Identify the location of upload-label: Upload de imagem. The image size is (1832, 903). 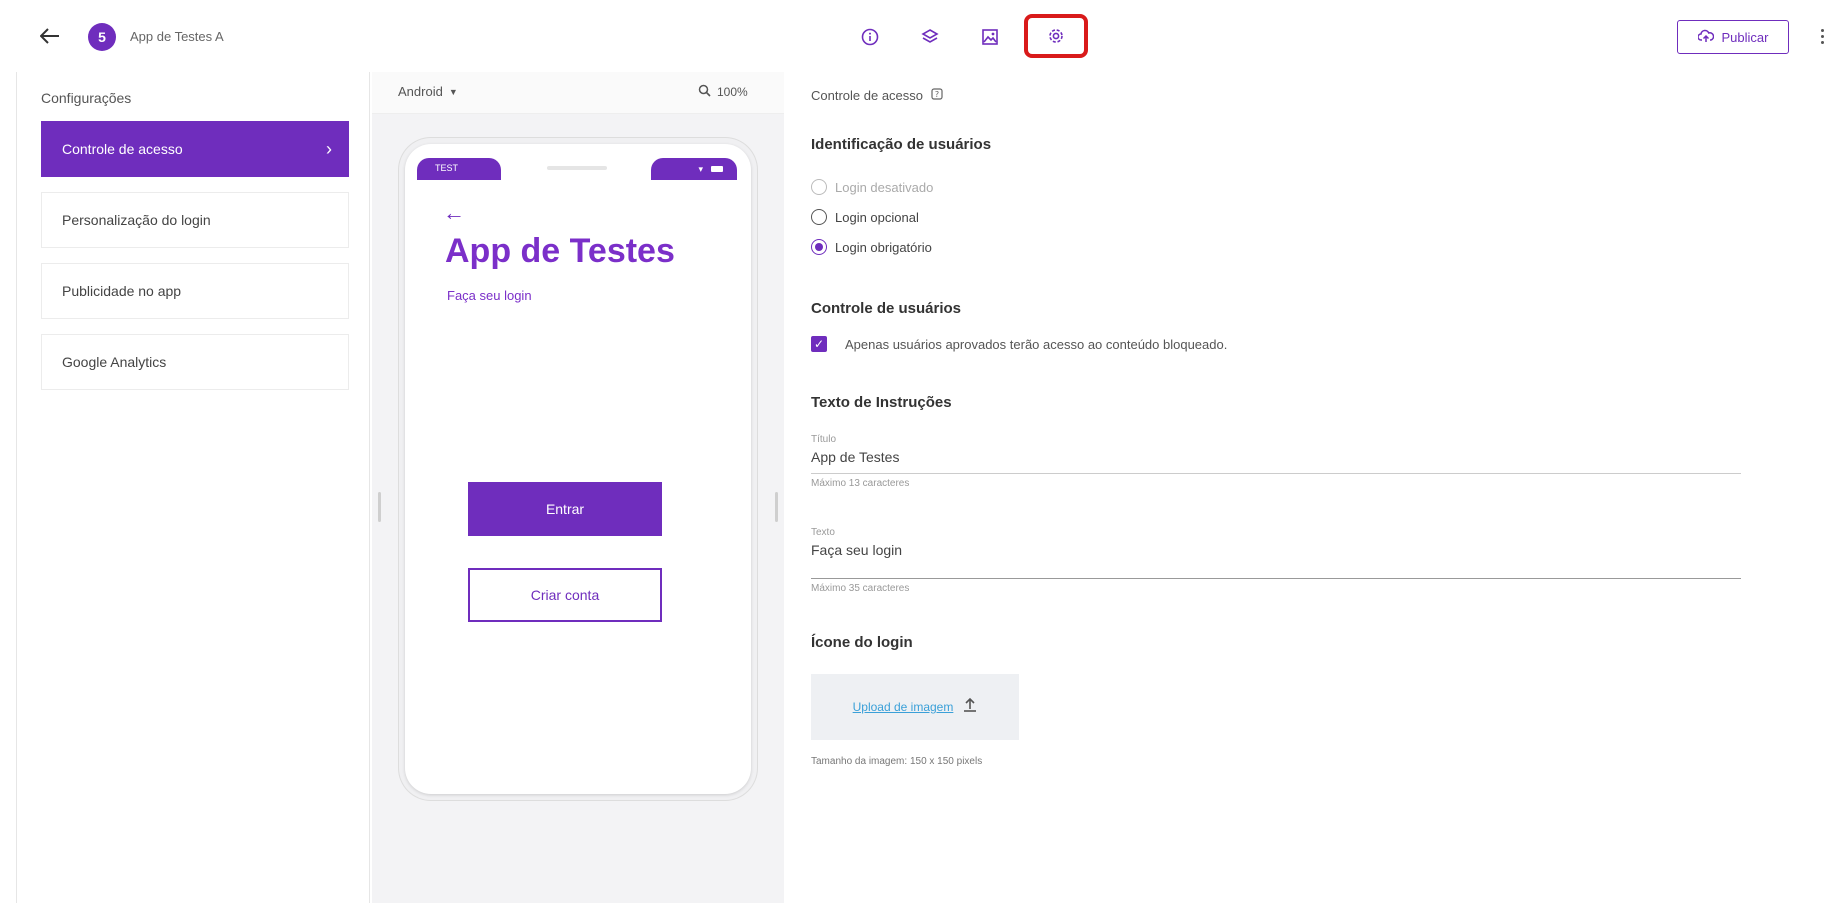
(903, 707).